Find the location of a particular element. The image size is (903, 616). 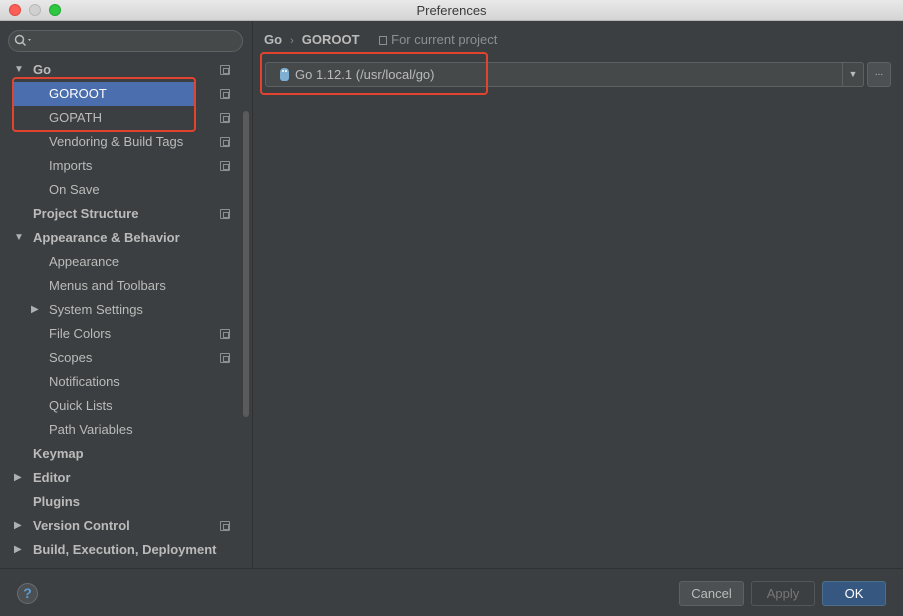

sidebar-item-label: File Colors is located at coordinates (80, 333).